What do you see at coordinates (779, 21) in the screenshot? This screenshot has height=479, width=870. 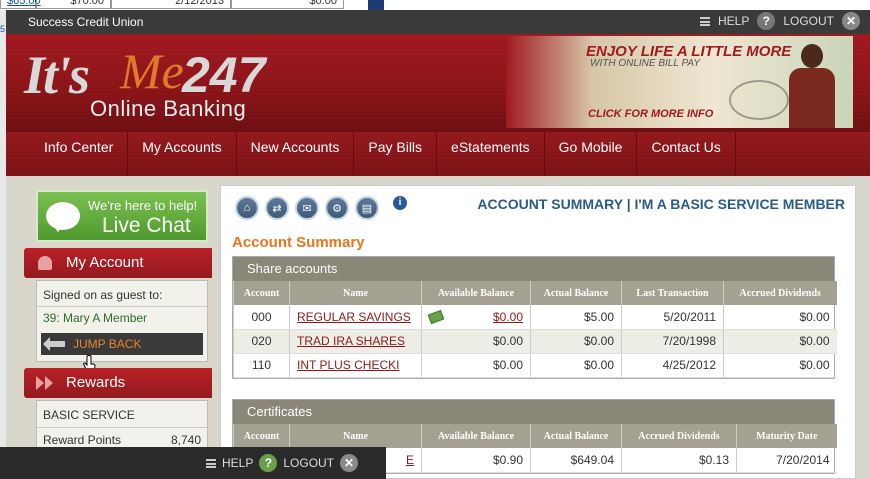 I see `top-tools: HELP ? LOGOUT ✕` at bounding box center [779, 21].